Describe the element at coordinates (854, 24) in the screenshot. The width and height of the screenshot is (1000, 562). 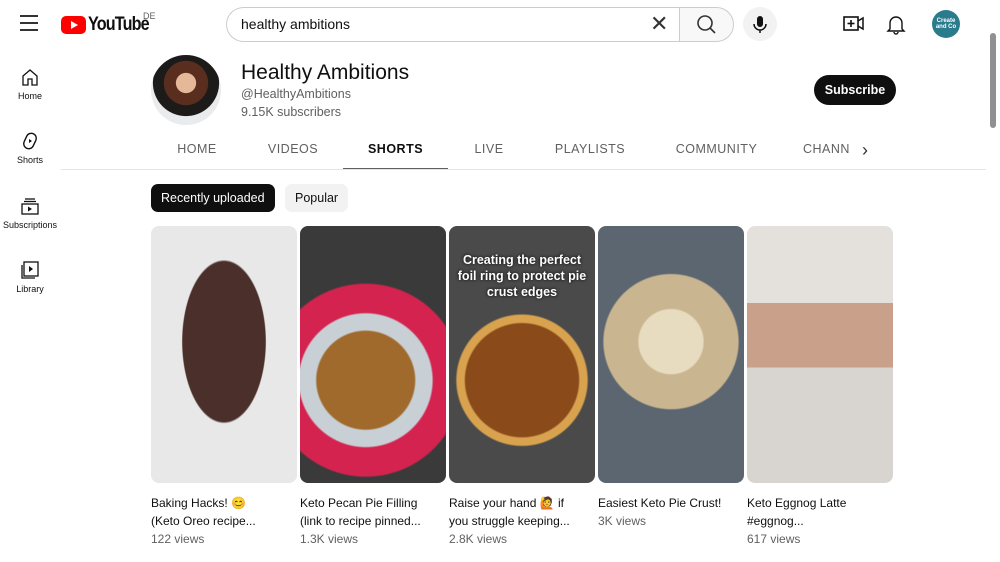
I see `create-video-icon` at that location.